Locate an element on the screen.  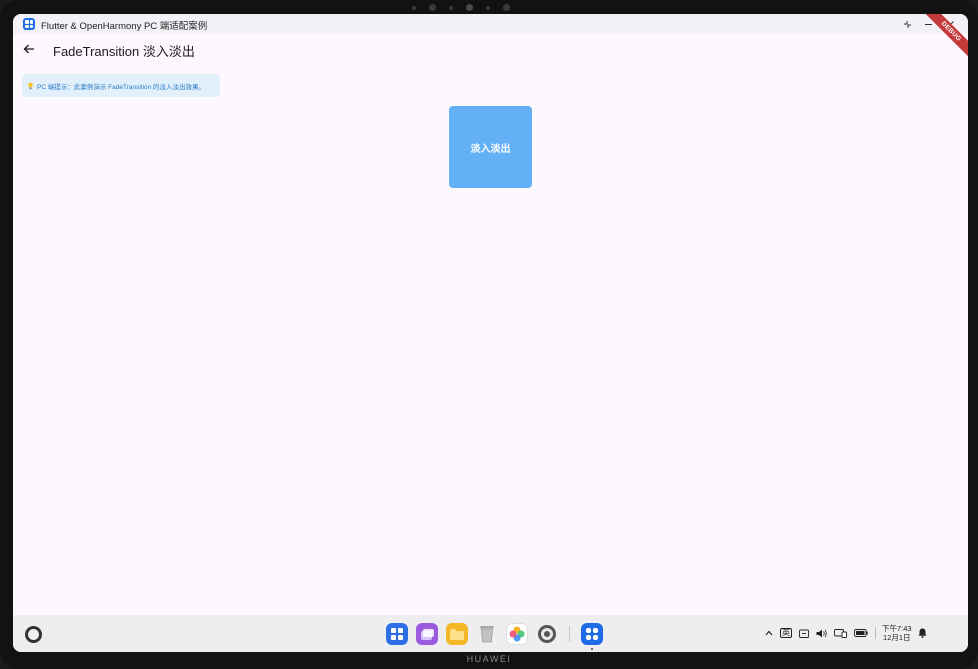
taskbar: 英 下午7:43 12月1日 is located at coordinates (490, 633).